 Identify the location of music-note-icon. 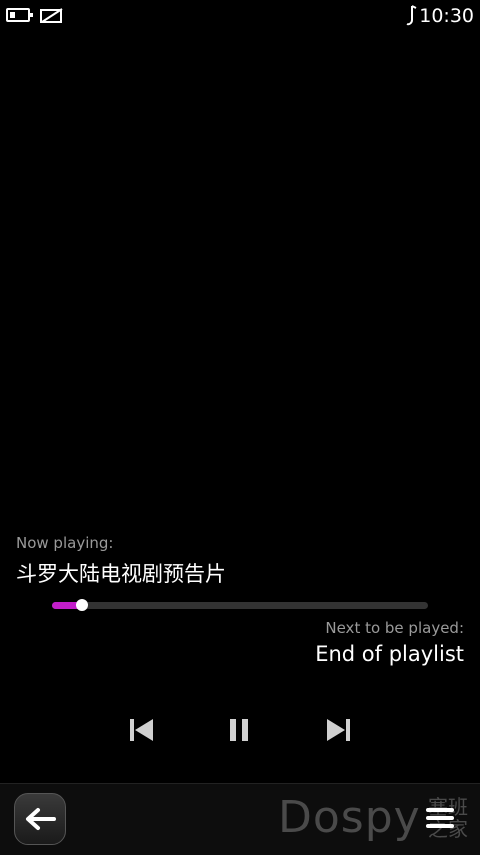
(411, 15).